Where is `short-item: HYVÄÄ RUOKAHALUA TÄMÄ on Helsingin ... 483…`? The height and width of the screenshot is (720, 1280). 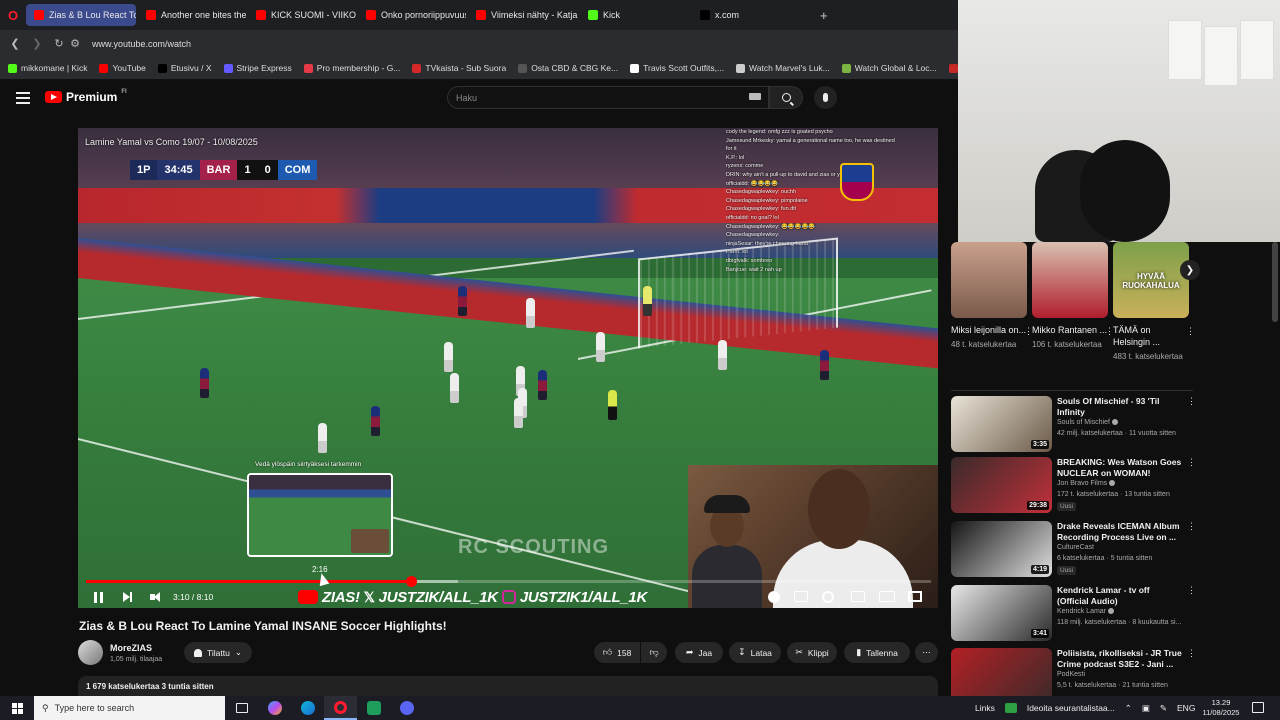
short-item: HYVÄÄ RUOKAHALUA TÄMÄ on Helsingin ... 483… is located at coordinates (1154, 302).